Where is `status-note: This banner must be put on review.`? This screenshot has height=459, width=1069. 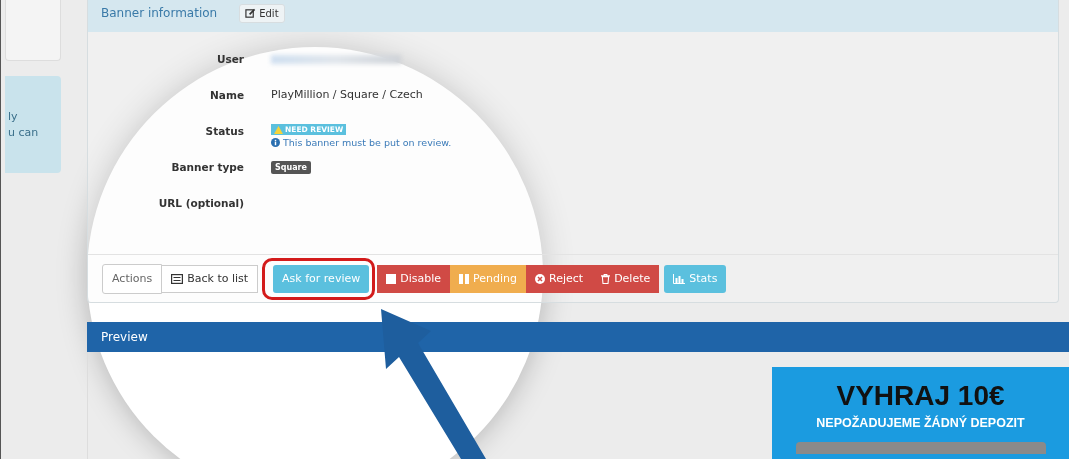
status-note: This banner must be put on review. is located at coordinates (361, 142).